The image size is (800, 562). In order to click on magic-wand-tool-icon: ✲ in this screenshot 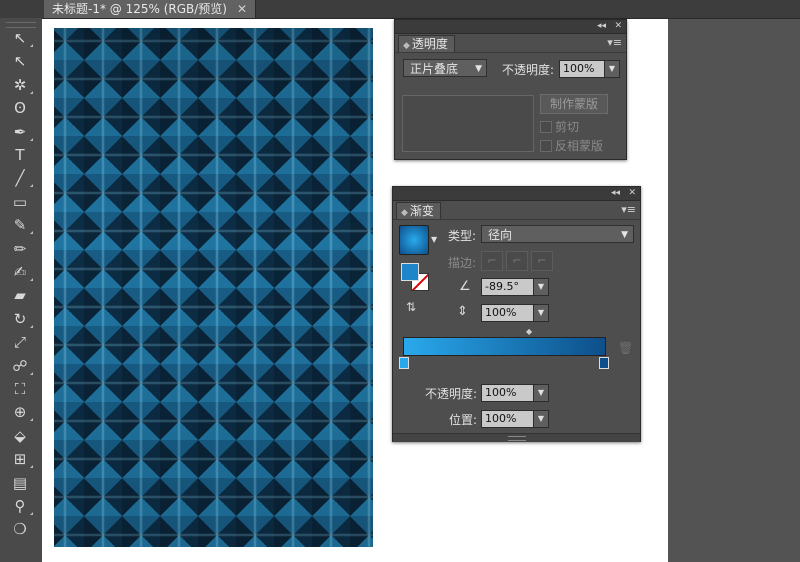, I will do `click(21, 85)`.